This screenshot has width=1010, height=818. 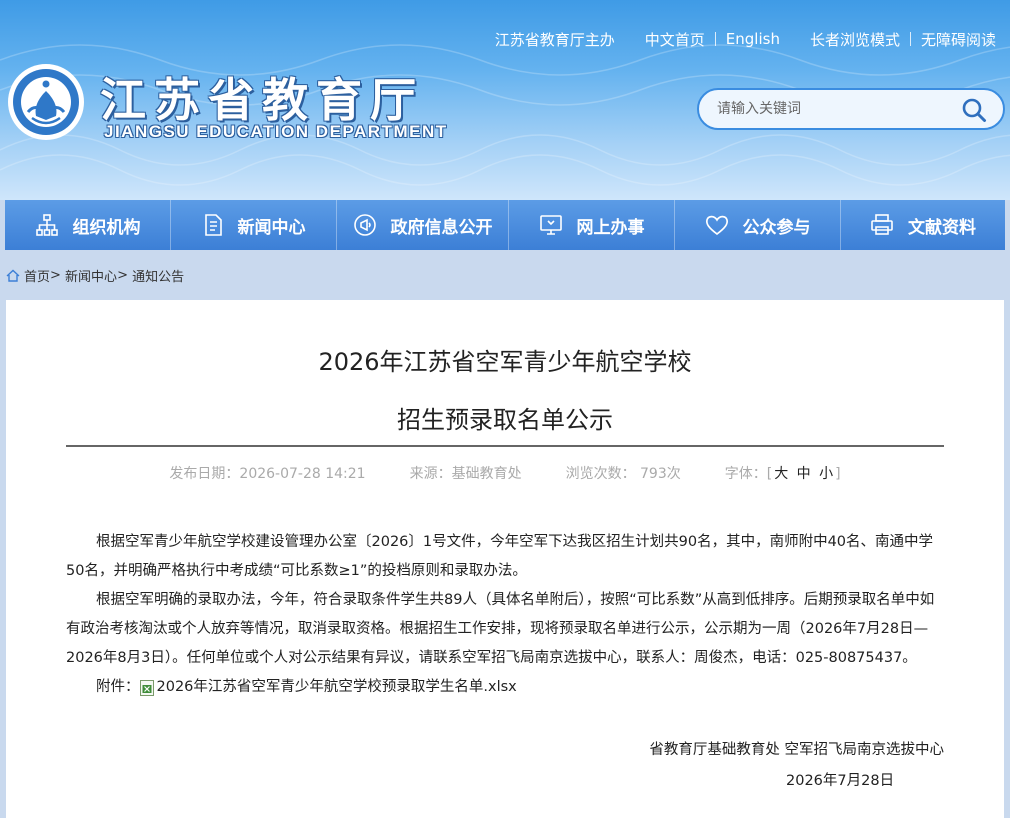 I want to click on xlsx-file-icon, so click(x=146, y=687).